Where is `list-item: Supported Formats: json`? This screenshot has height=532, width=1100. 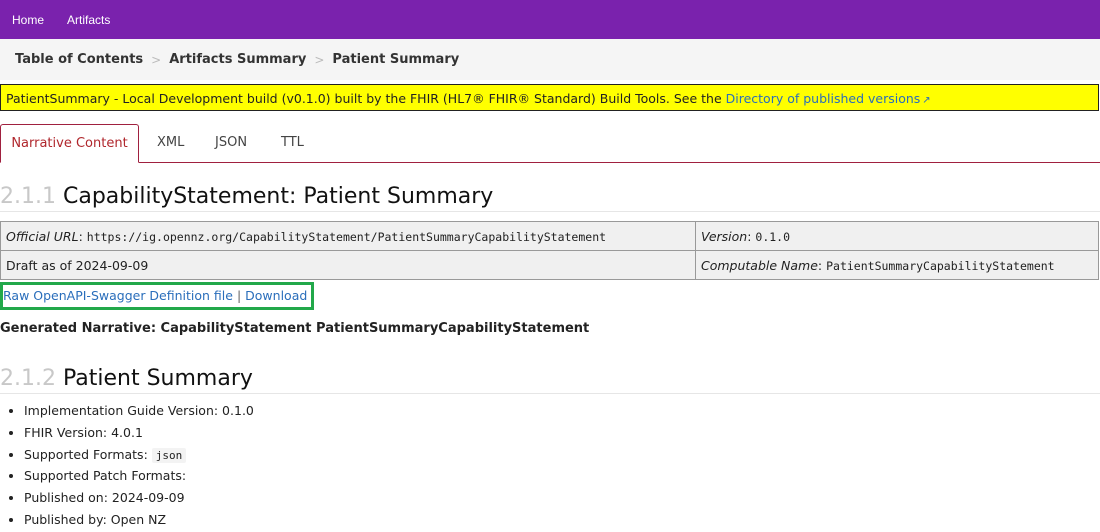 list-item: Supported Formats: json is located at coordinates (139, 456).